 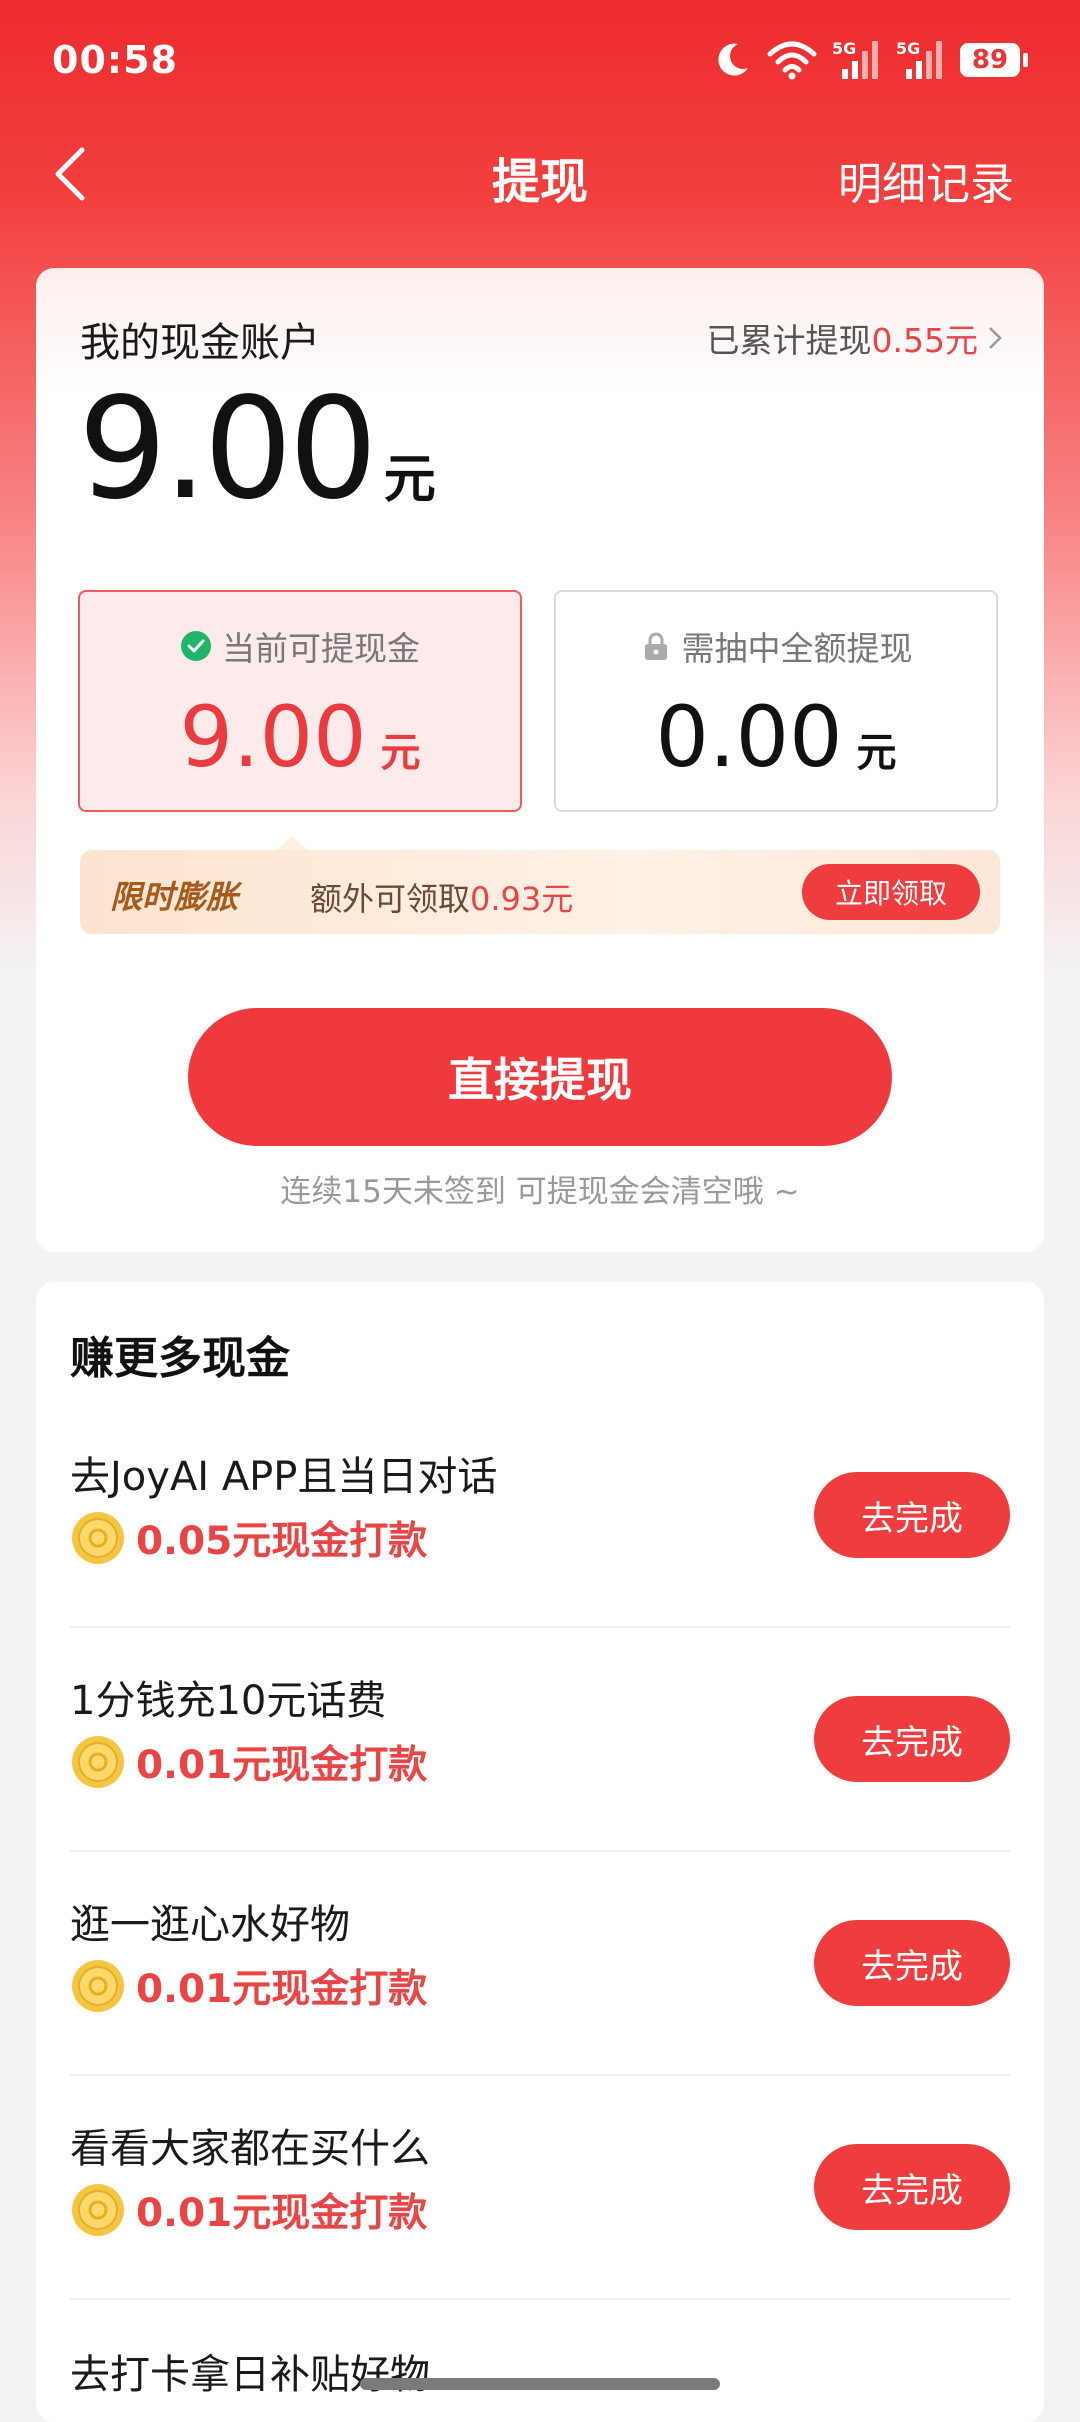 I want to click on task-item: 看看大家都在买什么 0.01元现金打款 去完成, so click(x=540, y=2228).